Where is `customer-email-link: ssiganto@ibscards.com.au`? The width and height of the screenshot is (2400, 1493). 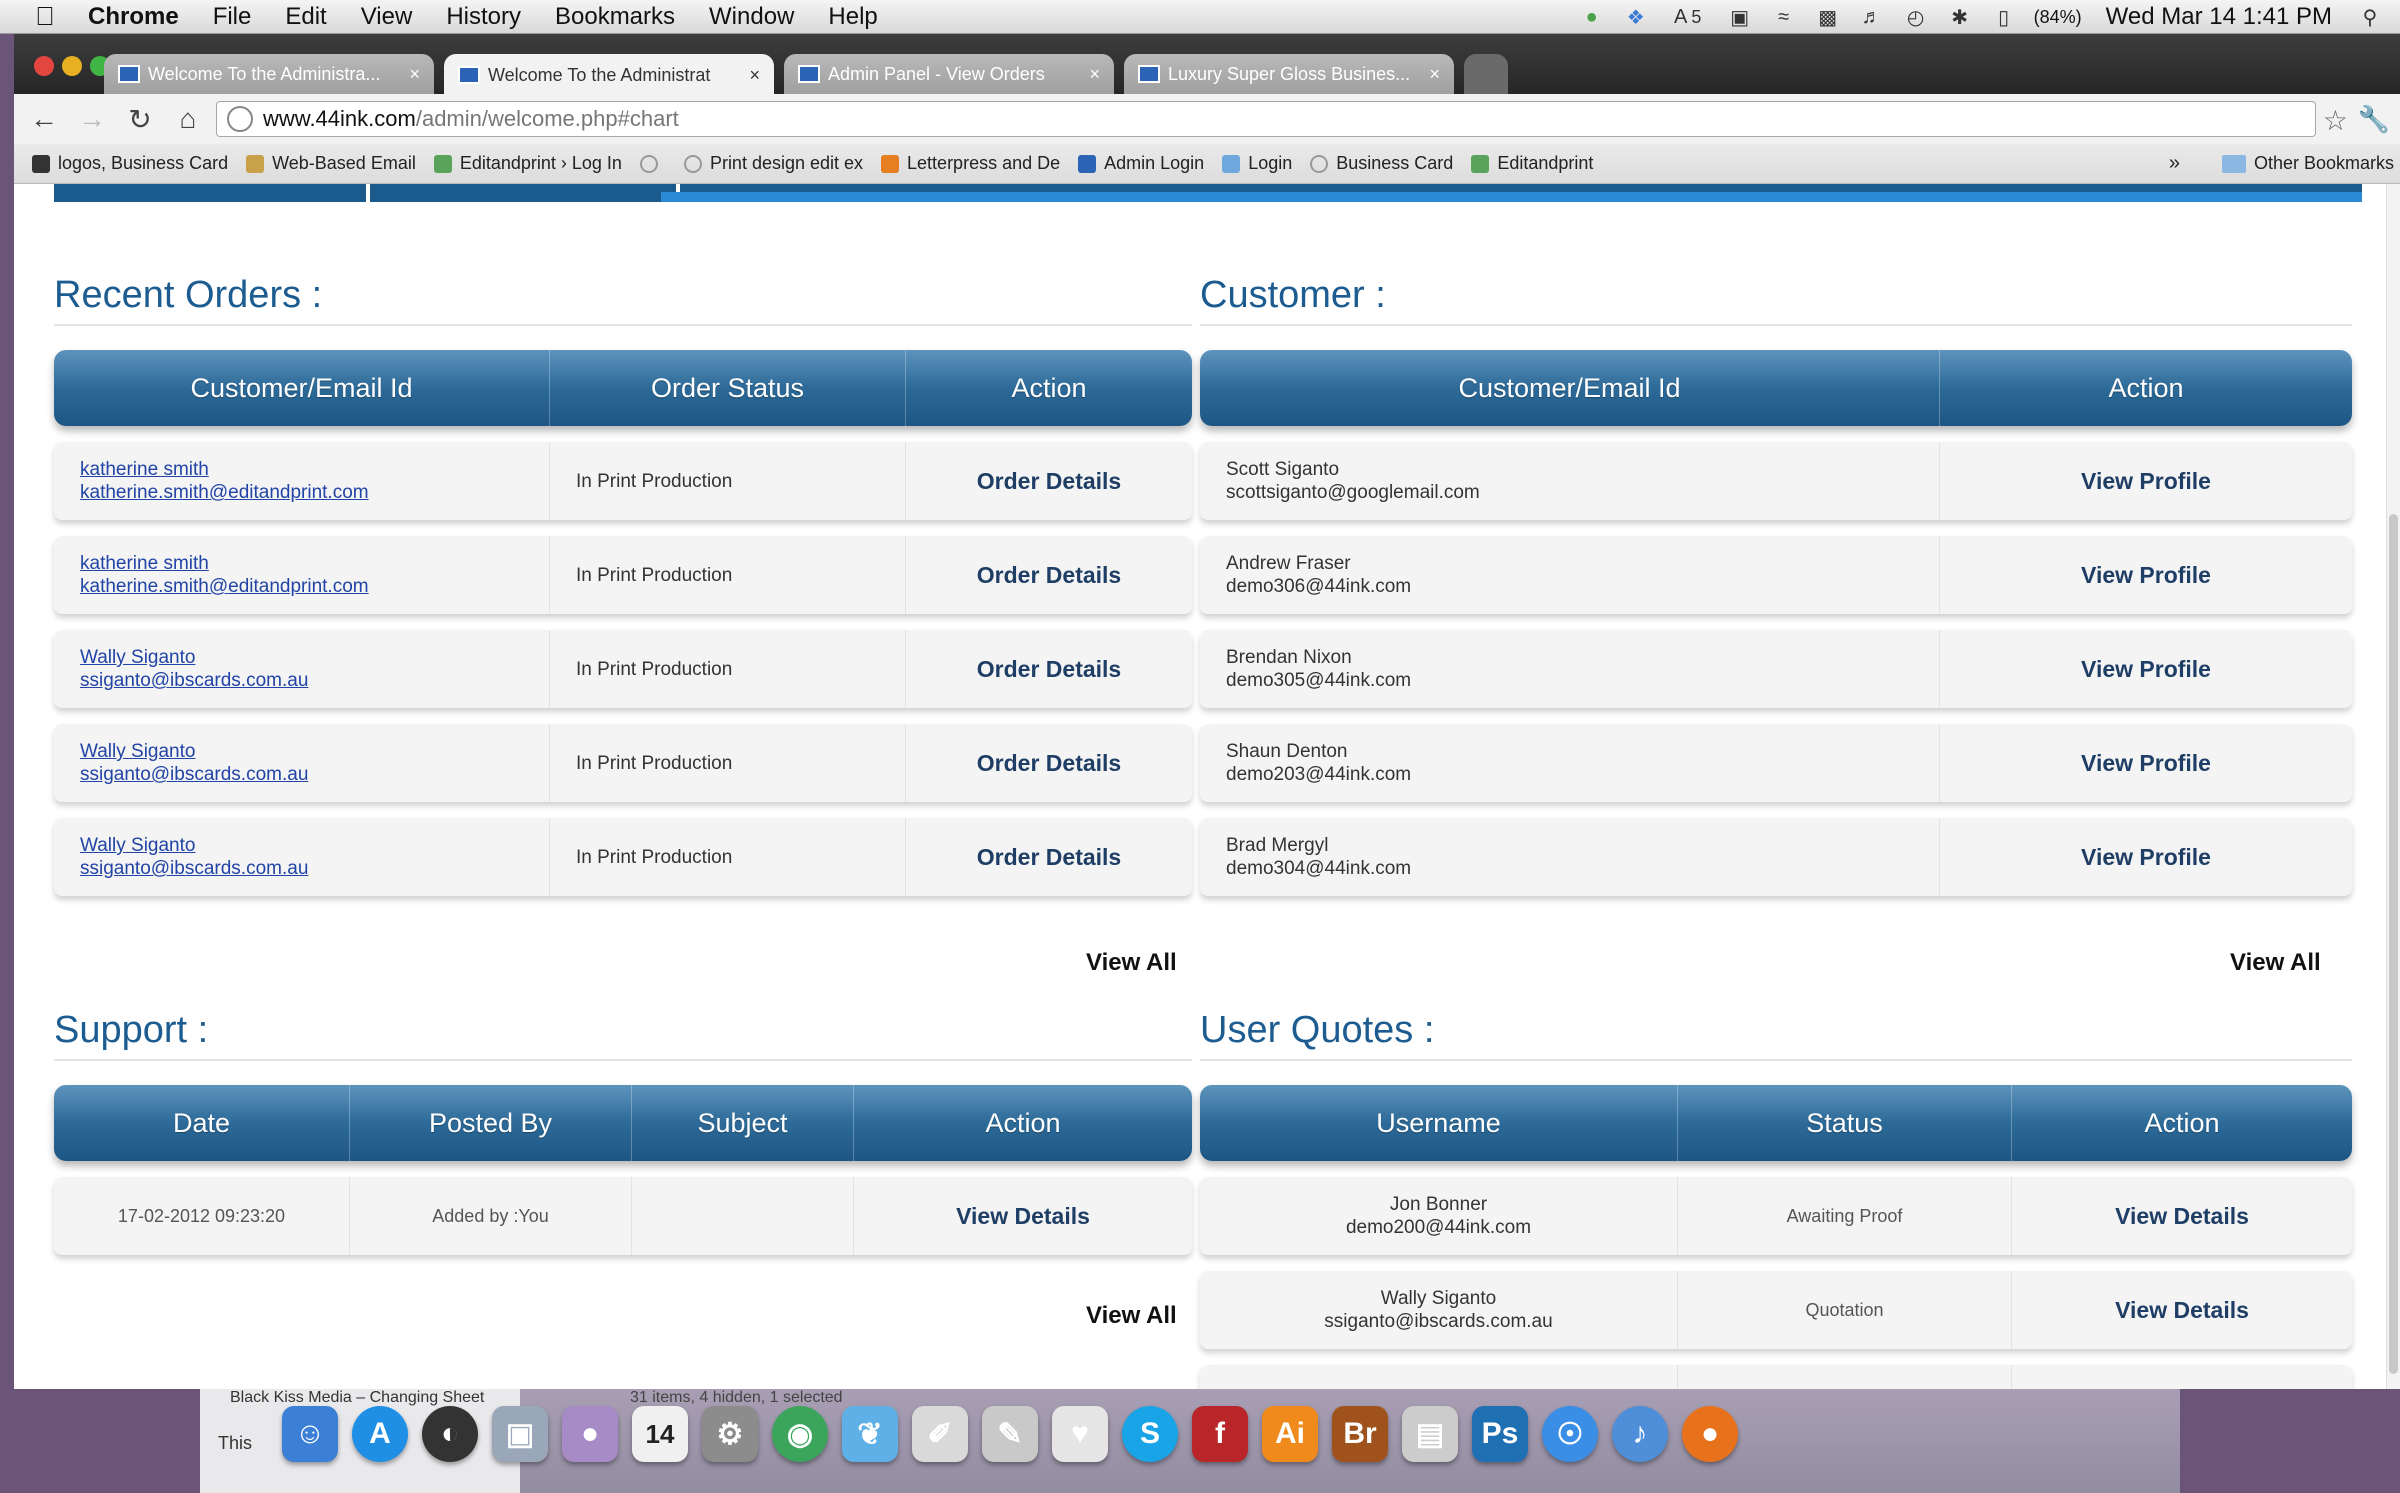
customer-email-link: ssiganto@ibscards.com.au is located at coordinates (301, 680).